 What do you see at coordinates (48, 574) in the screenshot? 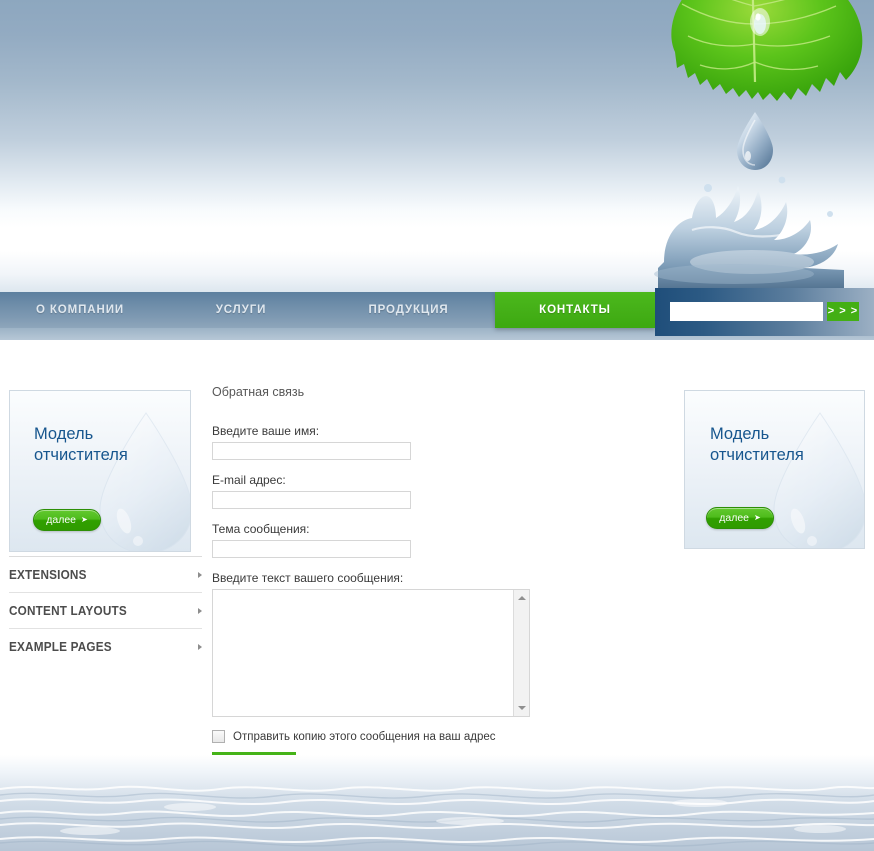
I see `sidebar-item-label: EXTENSIONS` at bounding box center [48, 574].